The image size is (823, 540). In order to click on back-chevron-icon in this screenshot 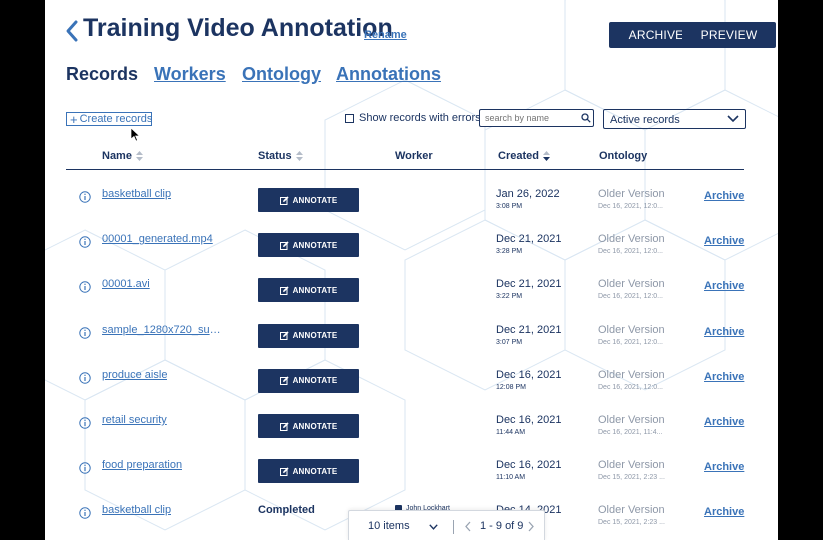, I will do `click(72, 31)`.